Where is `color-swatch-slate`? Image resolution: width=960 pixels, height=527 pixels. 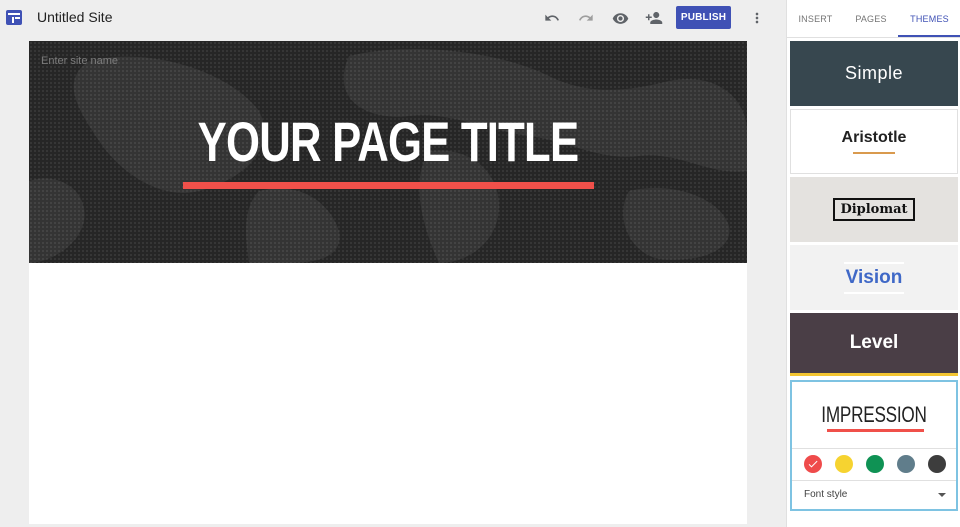
color-swatch-slate is located at coordinates (906, 464).